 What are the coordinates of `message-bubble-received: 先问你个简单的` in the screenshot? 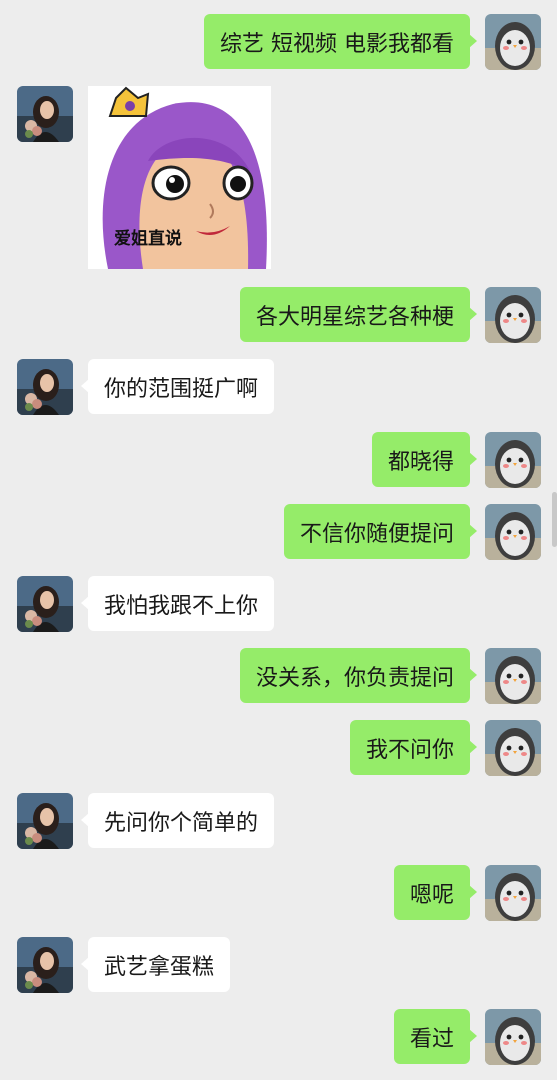 It's located at (177, 820).